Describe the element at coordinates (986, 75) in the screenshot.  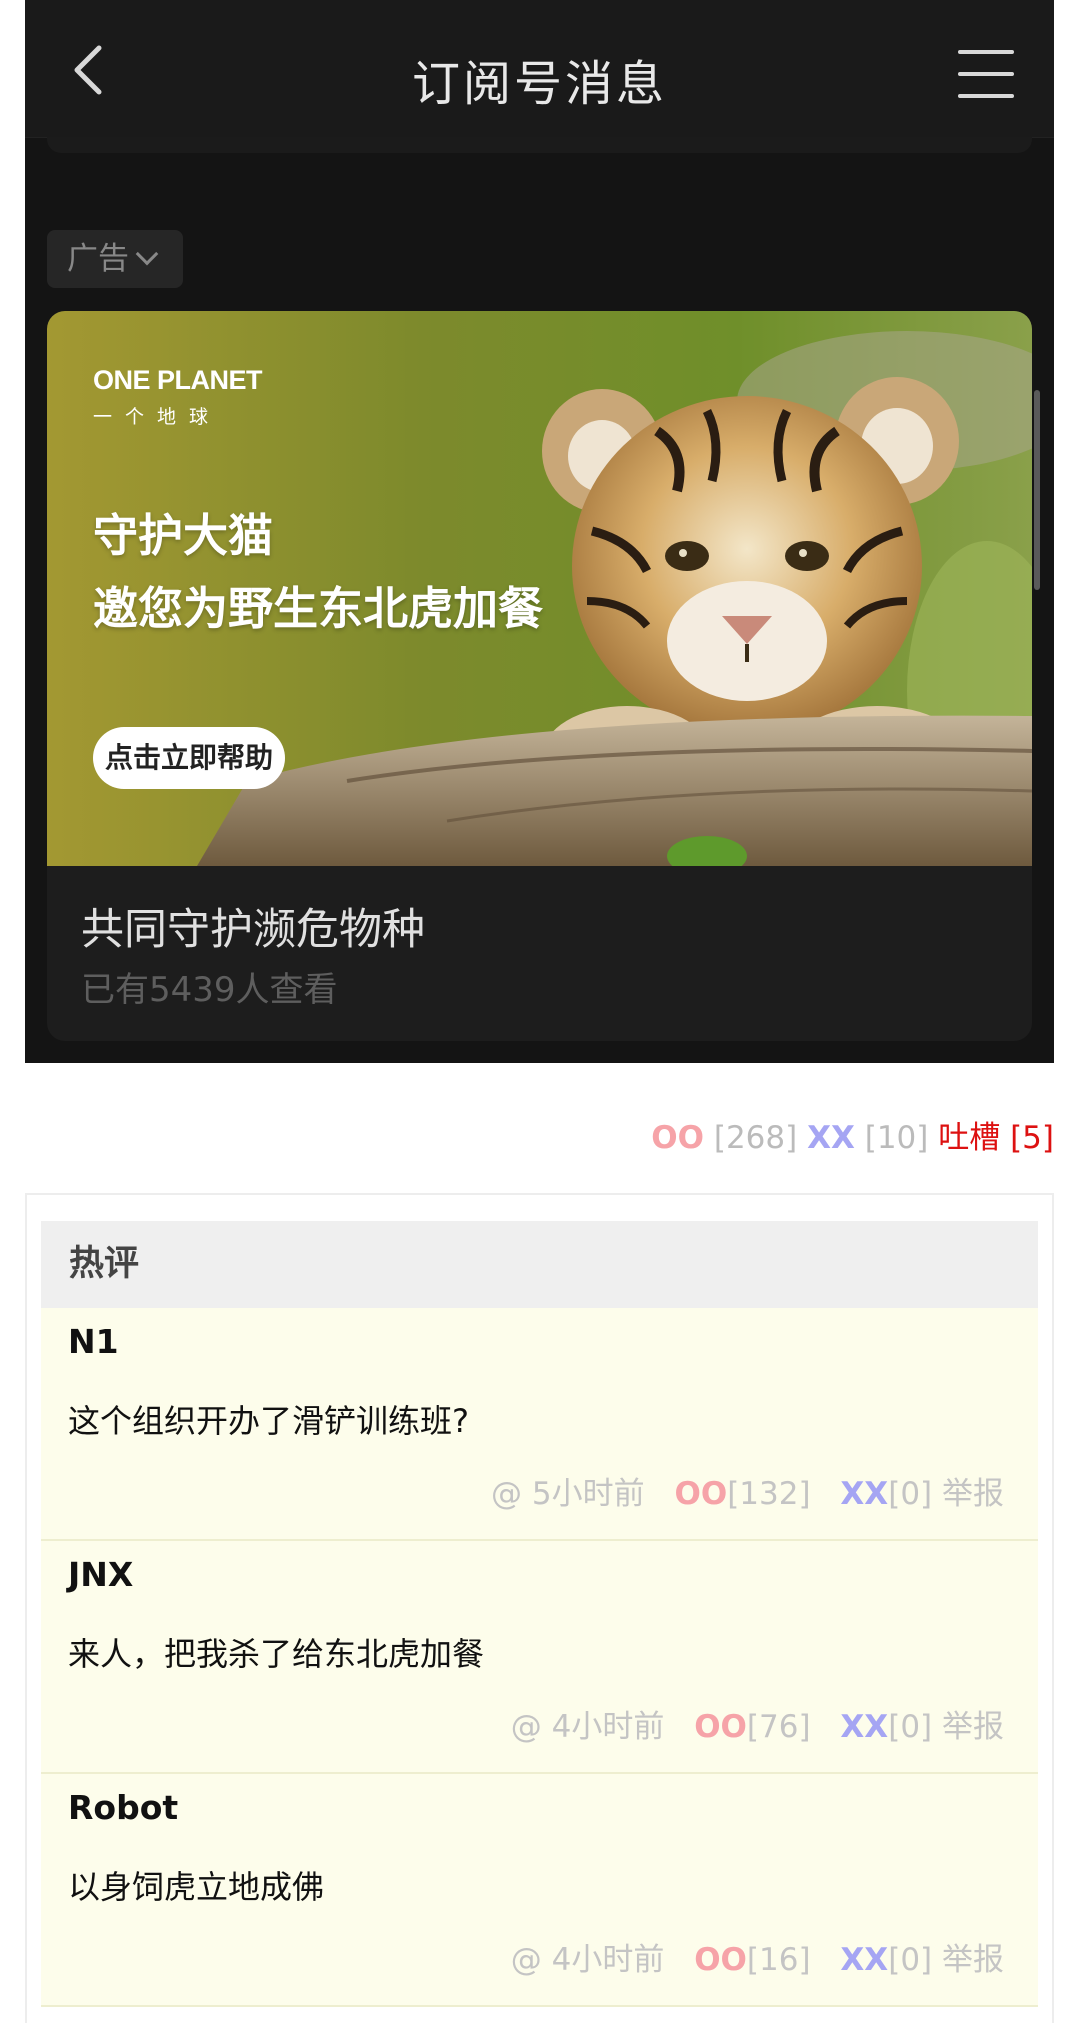
I see `menu-button` at that location.